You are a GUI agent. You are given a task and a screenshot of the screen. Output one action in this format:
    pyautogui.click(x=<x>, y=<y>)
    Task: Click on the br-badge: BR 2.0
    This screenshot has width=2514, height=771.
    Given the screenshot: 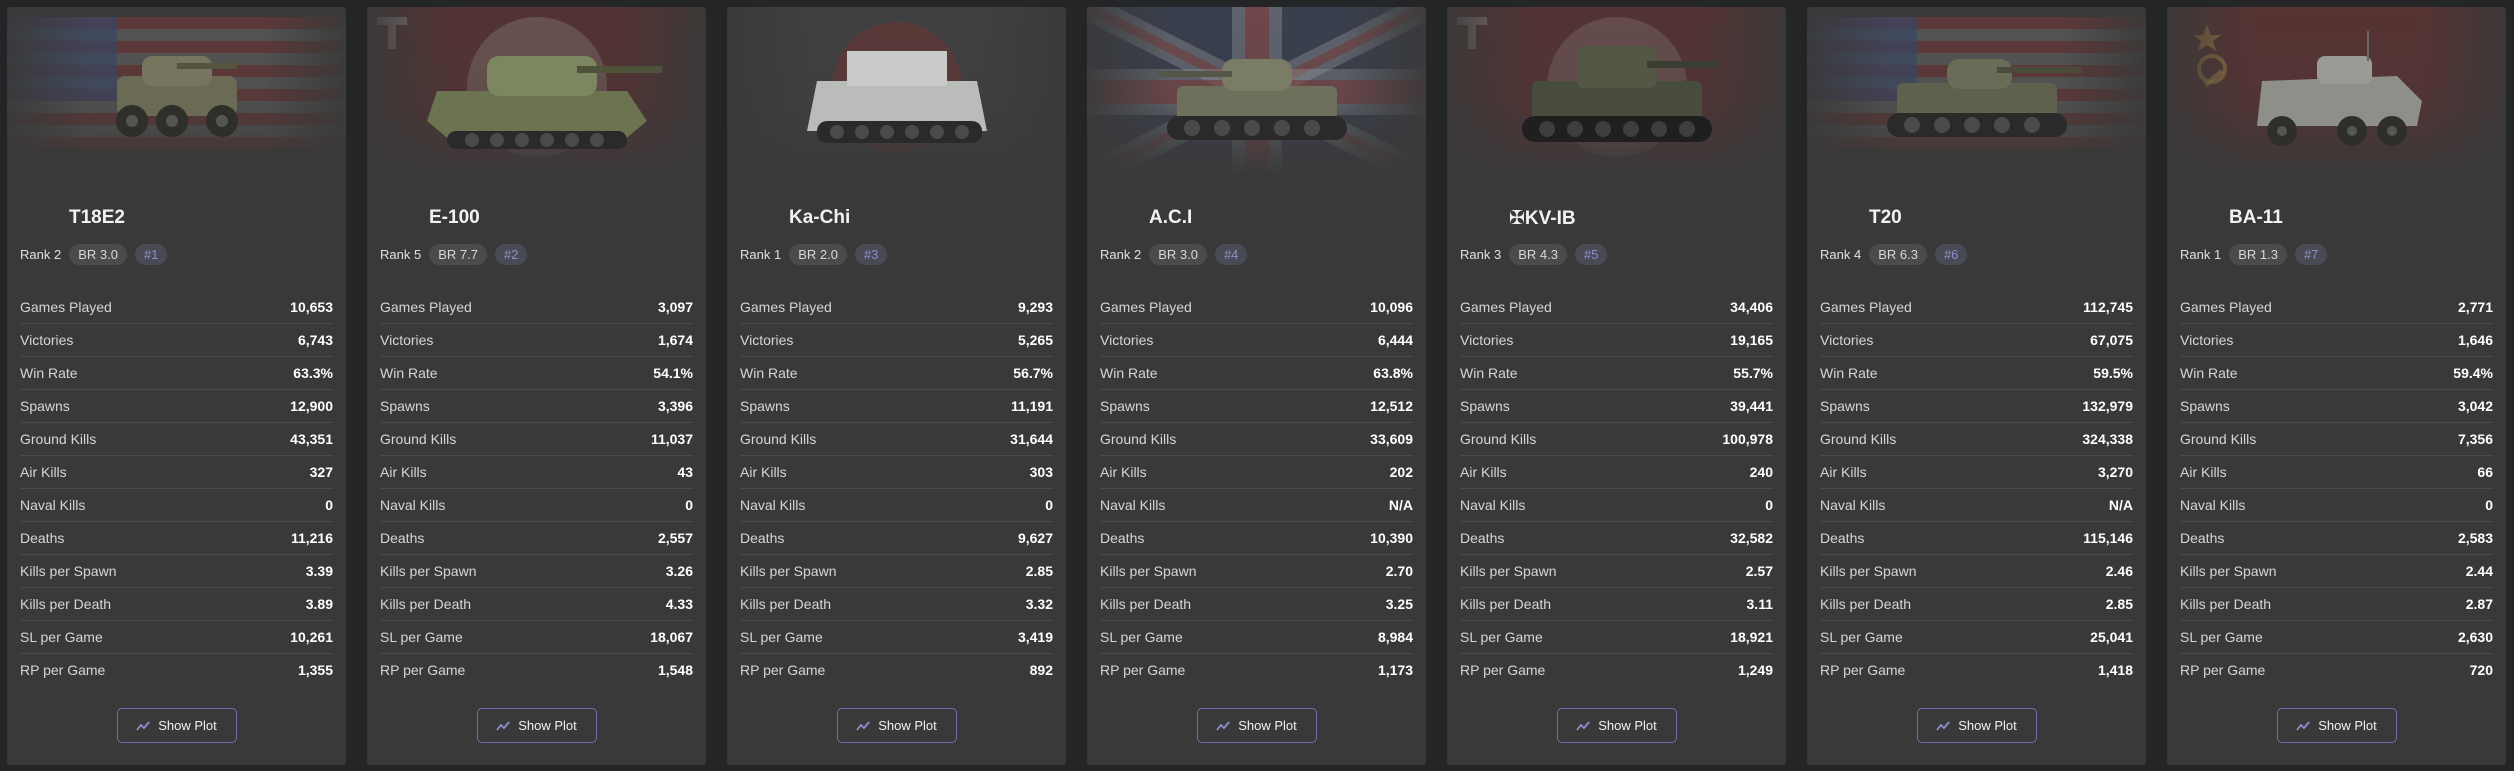 What is the action you would take?
    pyautogui.click(x=818, y=254)
    